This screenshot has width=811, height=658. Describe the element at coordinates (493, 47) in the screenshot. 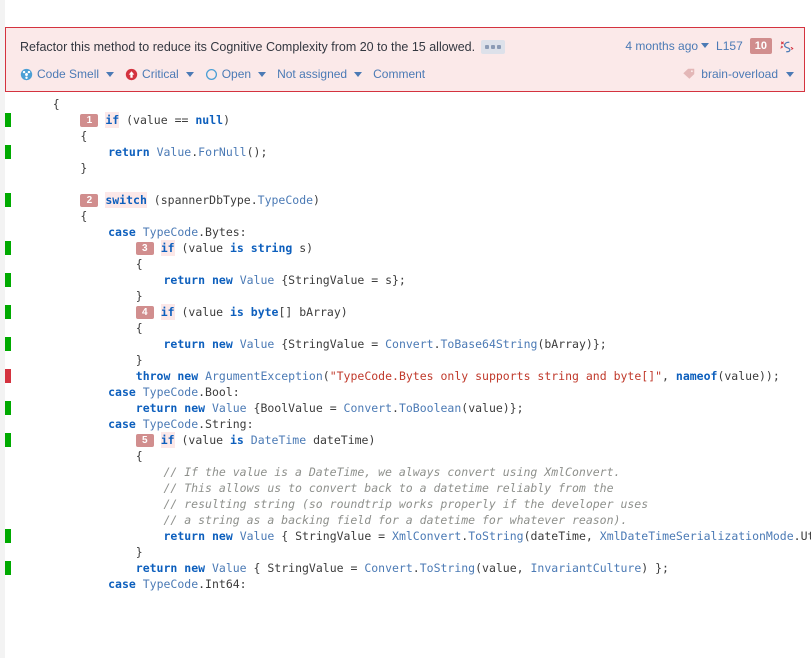

I see `issue-more-button` at that location.